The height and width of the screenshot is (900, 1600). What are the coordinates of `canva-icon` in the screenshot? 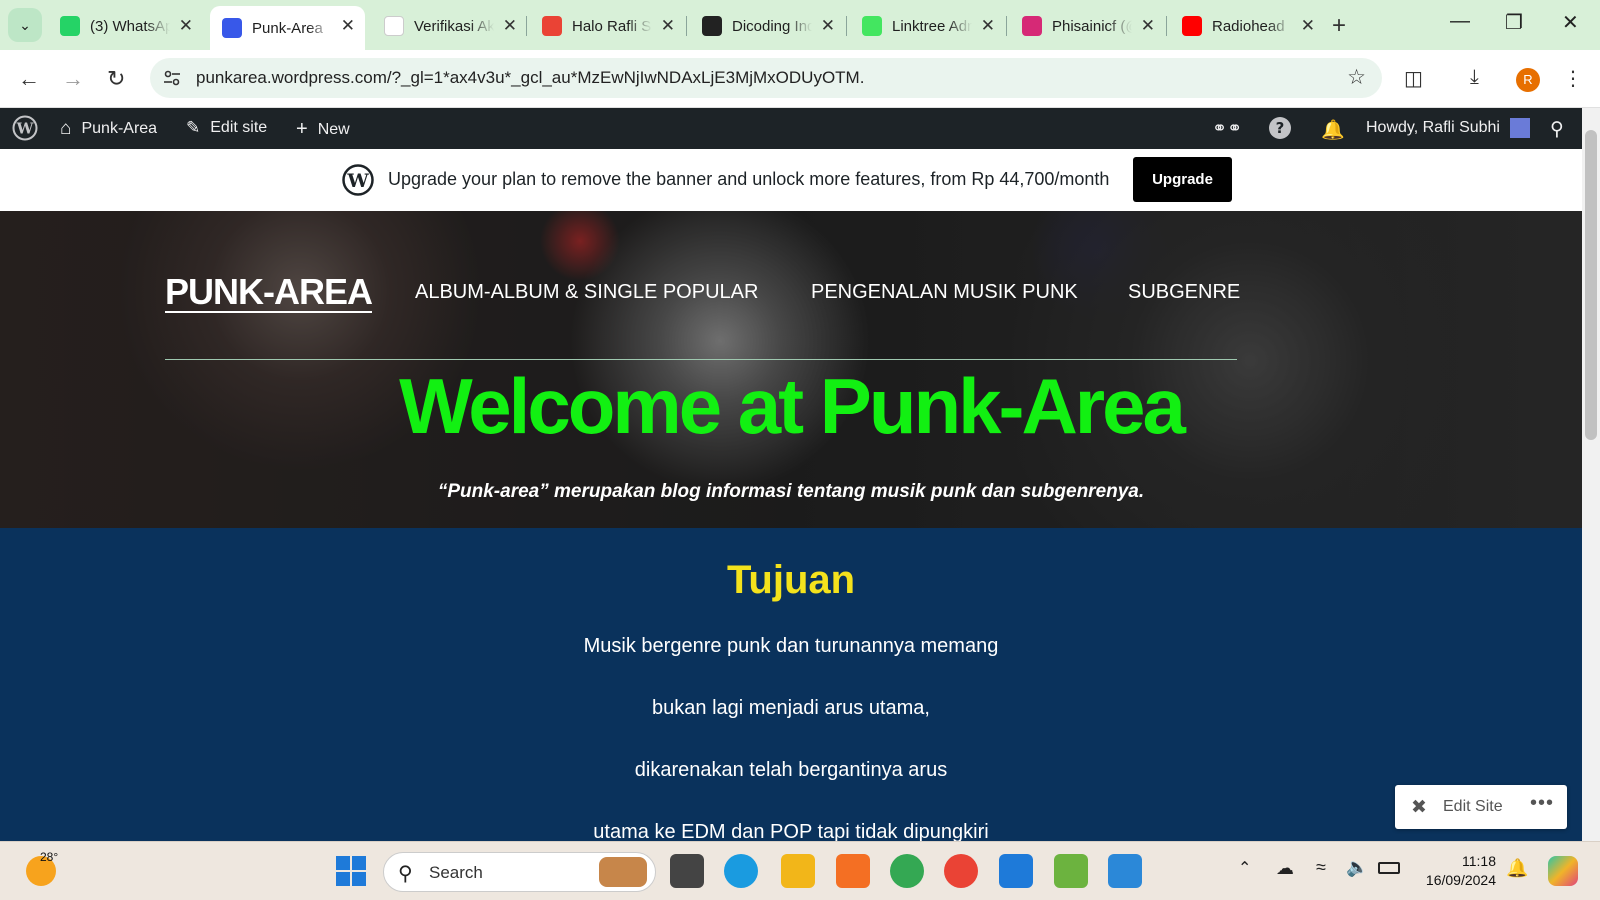 It's located at (394, 26).